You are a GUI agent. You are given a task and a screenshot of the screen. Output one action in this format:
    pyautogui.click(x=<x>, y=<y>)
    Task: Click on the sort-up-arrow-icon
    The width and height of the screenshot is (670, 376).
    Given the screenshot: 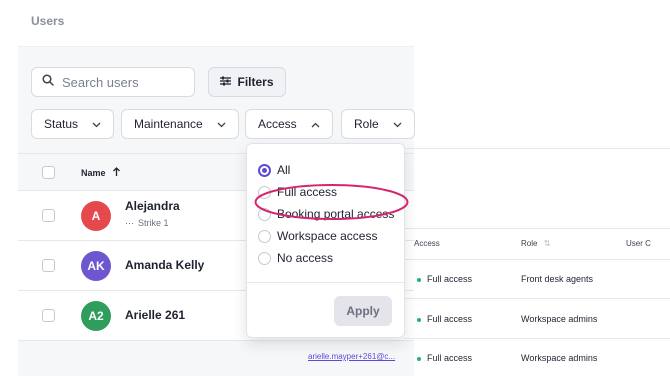 What is the action you would take?
    pyautogui.click(x=116, y=173)
    